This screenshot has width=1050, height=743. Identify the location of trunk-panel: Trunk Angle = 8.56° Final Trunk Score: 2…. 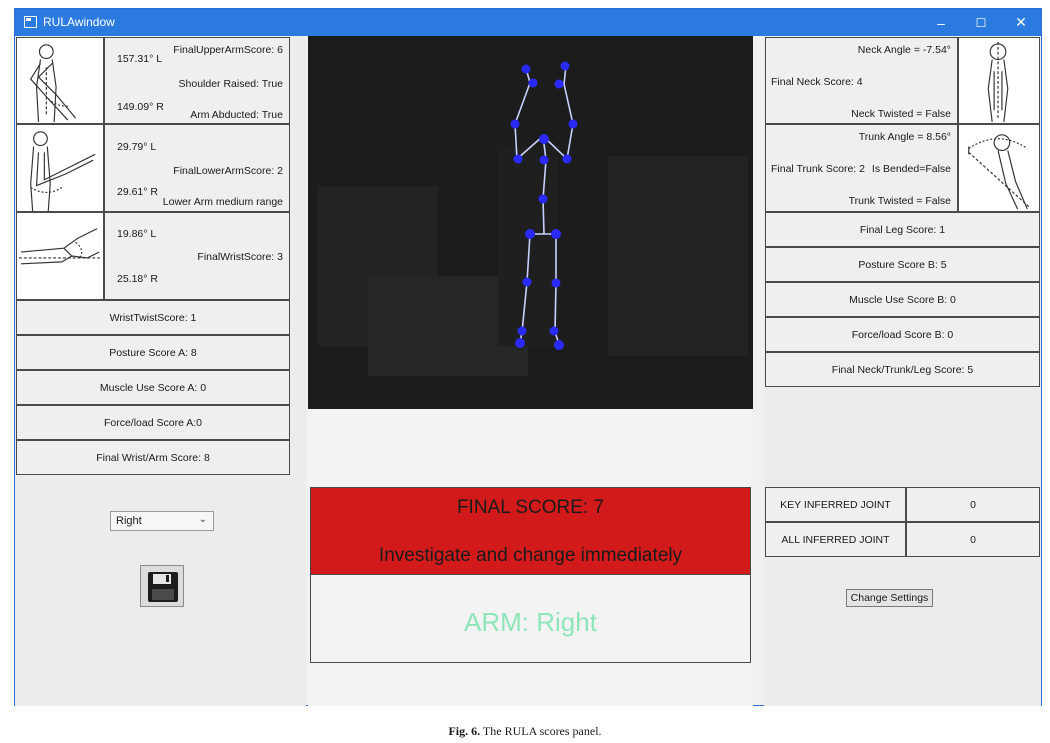
(861, 168).